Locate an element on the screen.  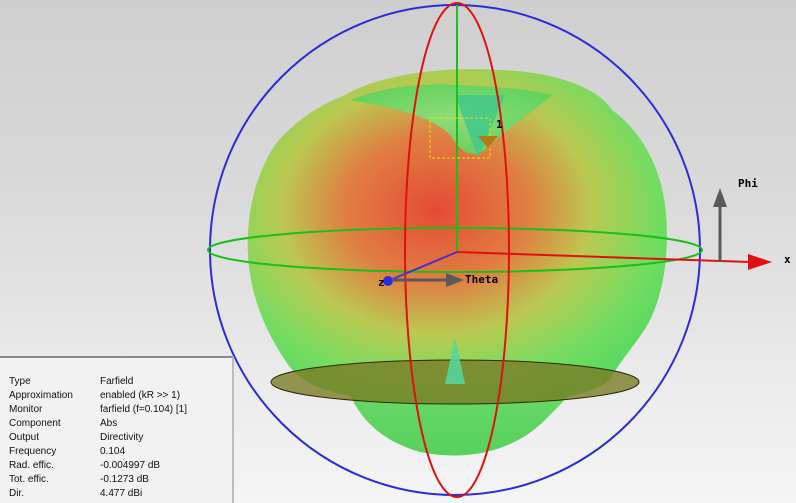
info-value: -0.1273 dB is located at coordinates (124, 479).